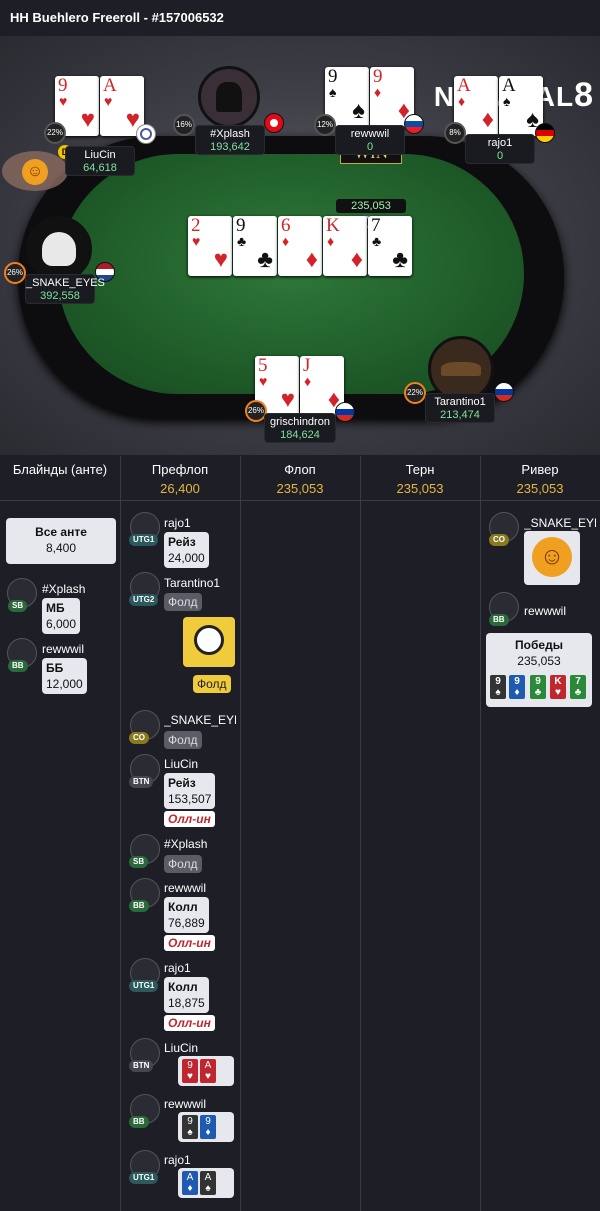 This screenshot has height=1211, width=600. Describe the element at coordinates (184, 125) in the screenshot. I see `equity-badge: 16%` at that location.